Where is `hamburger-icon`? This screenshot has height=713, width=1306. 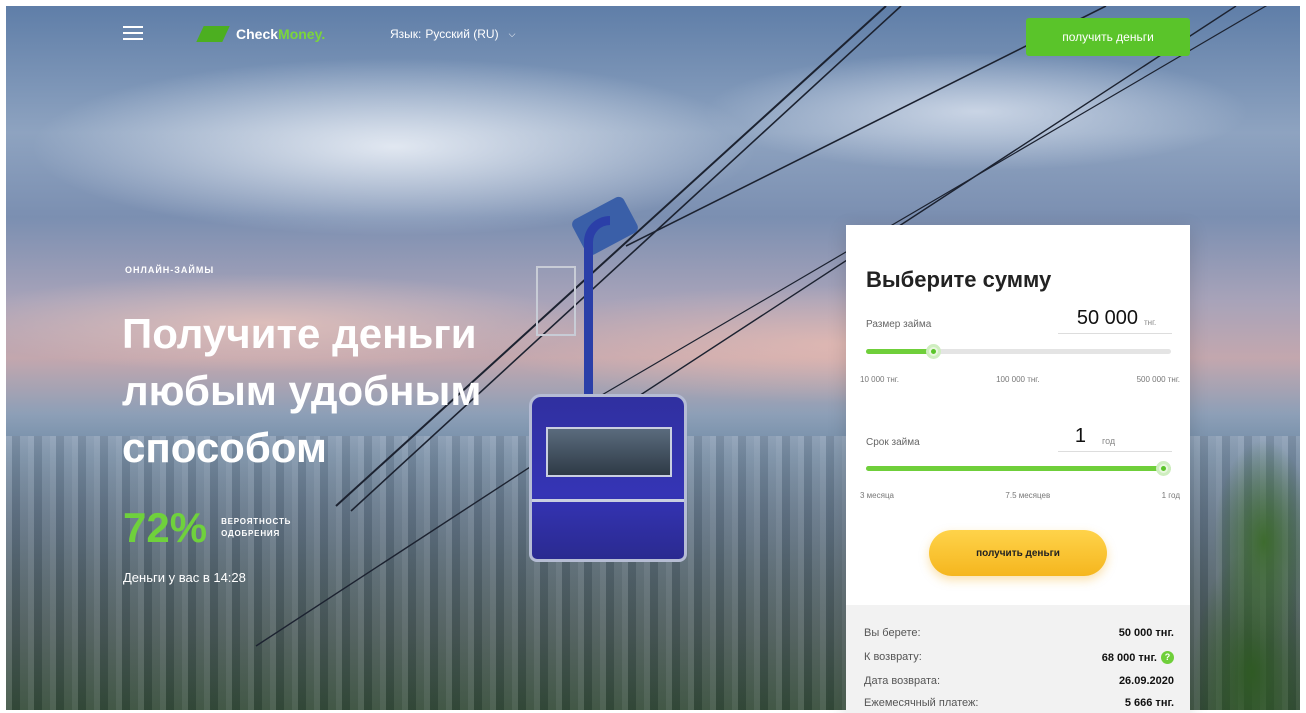 hamburger-icon is located at coordinates (133, 33).